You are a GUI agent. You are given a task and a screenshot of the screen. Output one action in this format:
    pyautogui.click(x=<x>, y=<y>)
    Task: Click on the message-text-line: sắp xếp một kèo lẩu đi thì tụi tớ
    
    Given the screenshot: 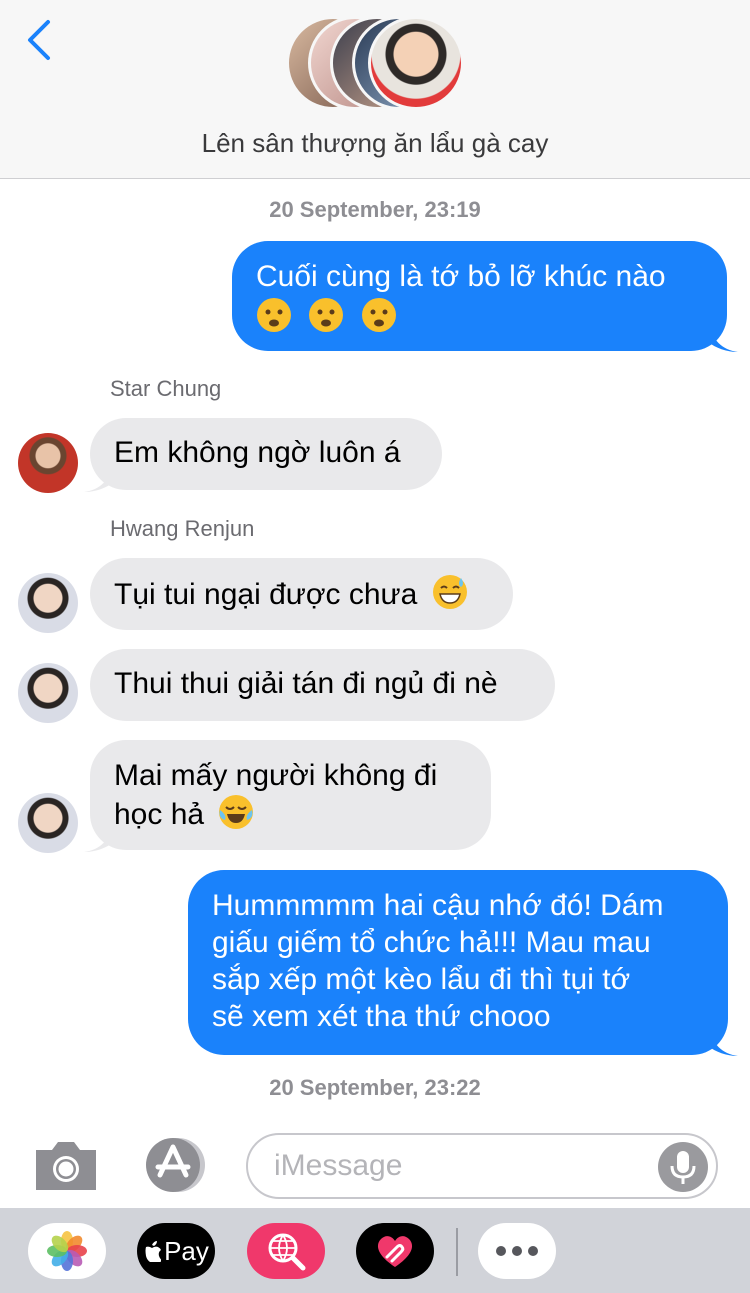 What is the action you would take?
    pyautogui.click(x=421, y=979)
    